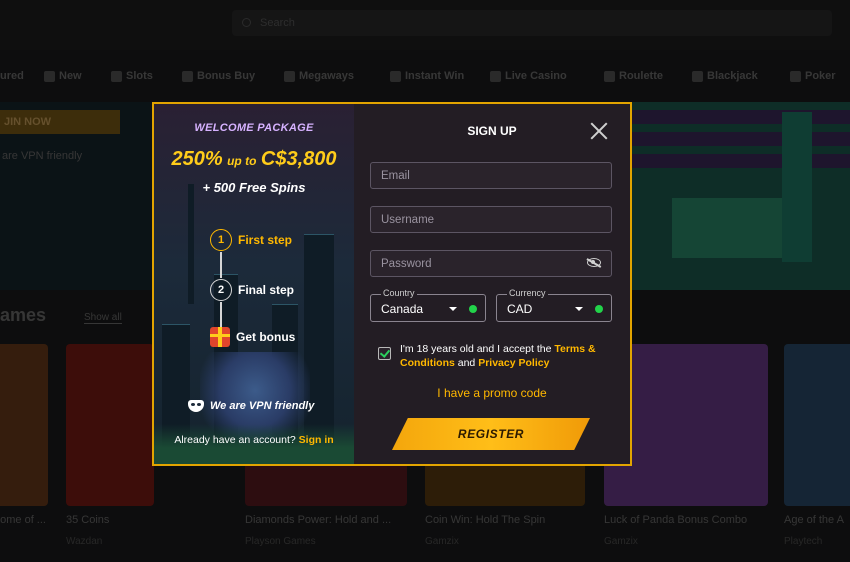 The height and width of the screenshot is (562, 850). I want to click on country-select: Country Canada, so click(428, 305).